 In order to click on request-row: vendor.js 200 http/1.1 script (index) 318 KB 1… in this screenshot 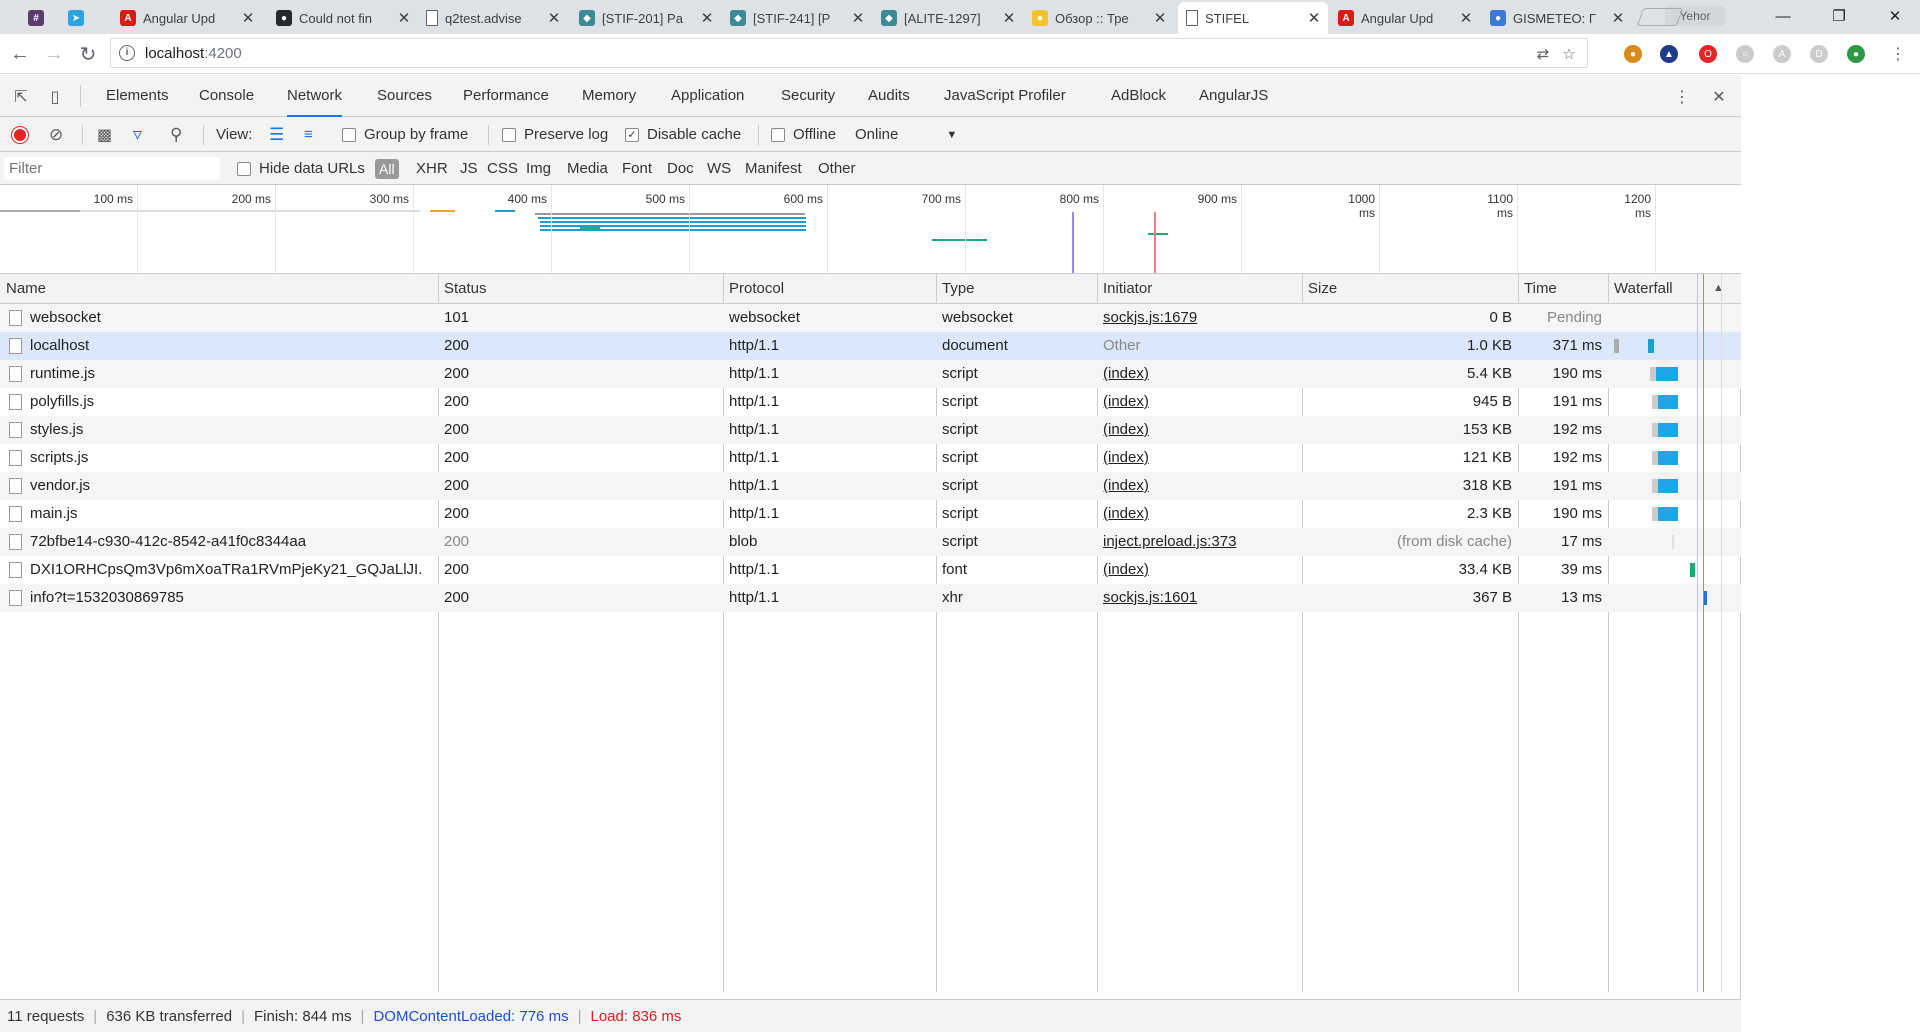, I will do `click(870, 486)`.